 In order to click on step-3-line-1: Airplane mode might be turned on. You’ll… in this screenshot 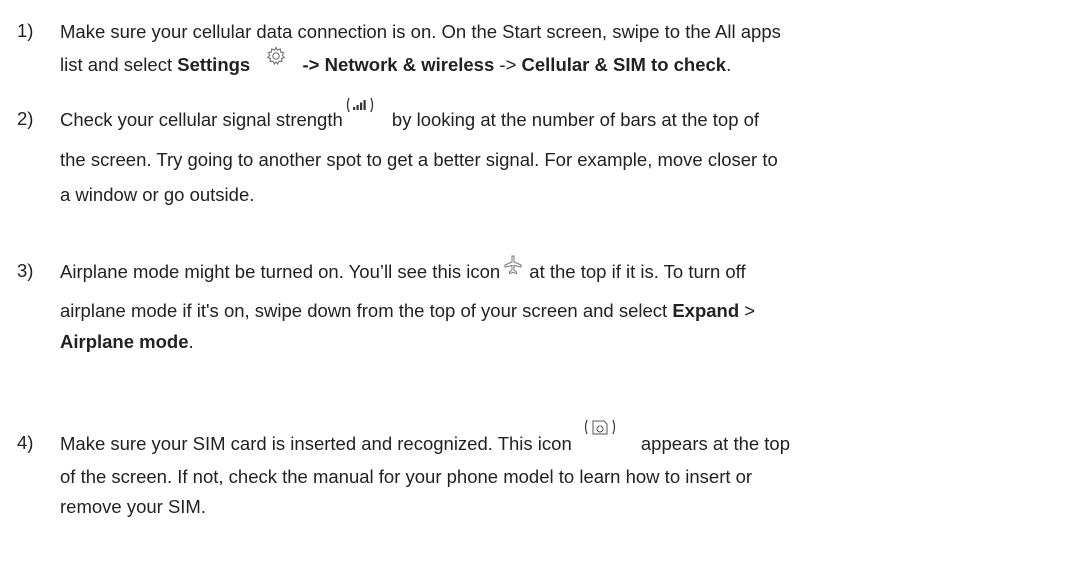, I will do `click(403, 269)`.